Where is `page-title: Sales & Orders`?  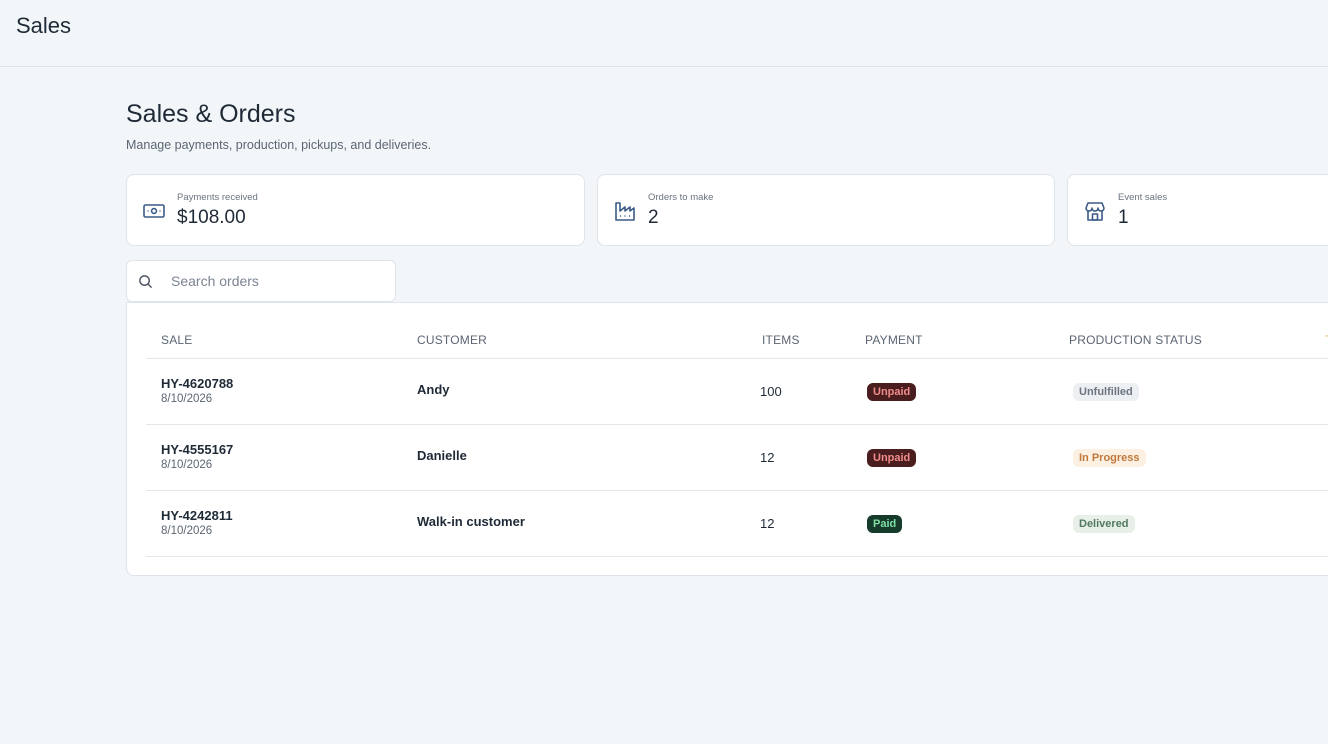 page-title: Sales & Orders is located at coordinates (211, 114).